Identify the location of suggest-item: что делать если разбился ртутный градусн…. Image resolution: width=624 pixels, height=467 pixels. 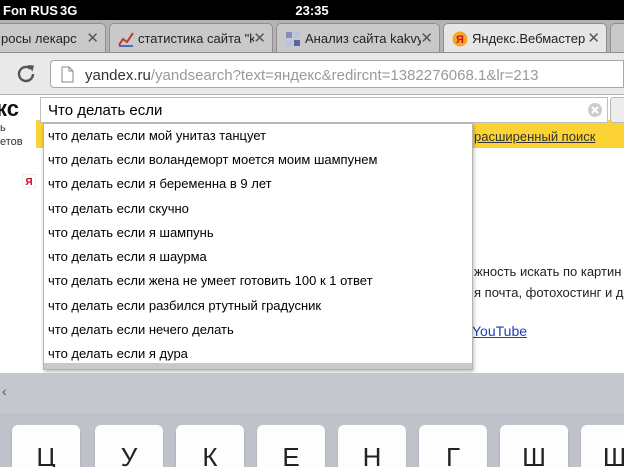
(184, 308).